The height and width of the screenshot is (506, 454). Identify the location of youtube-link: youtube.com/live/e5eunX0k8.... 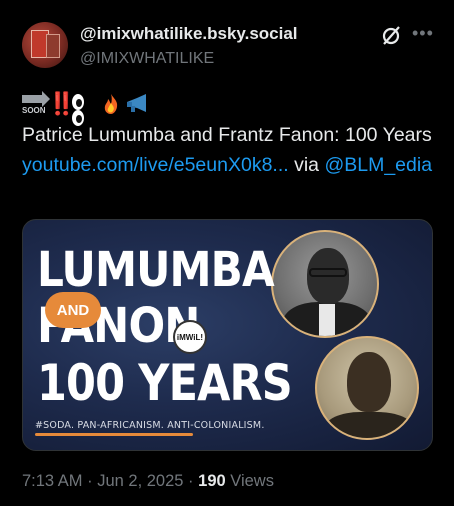
(155, 165).